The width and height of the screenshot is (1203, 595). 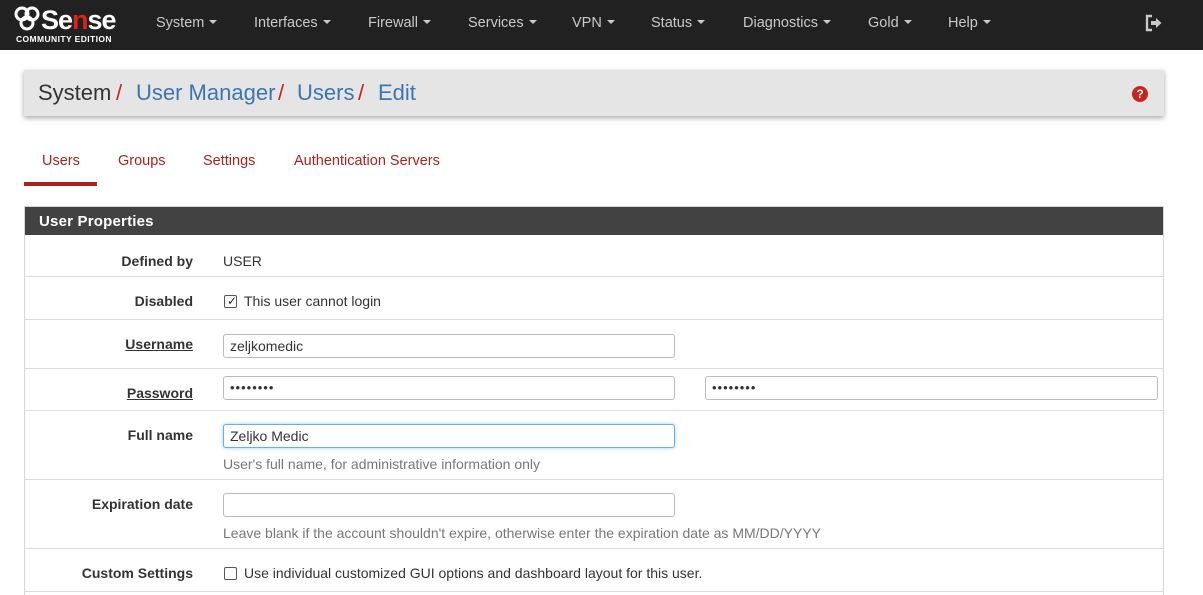 I want to click on nav-diagnostics: Diagnostics, so click(x=787, y=25).